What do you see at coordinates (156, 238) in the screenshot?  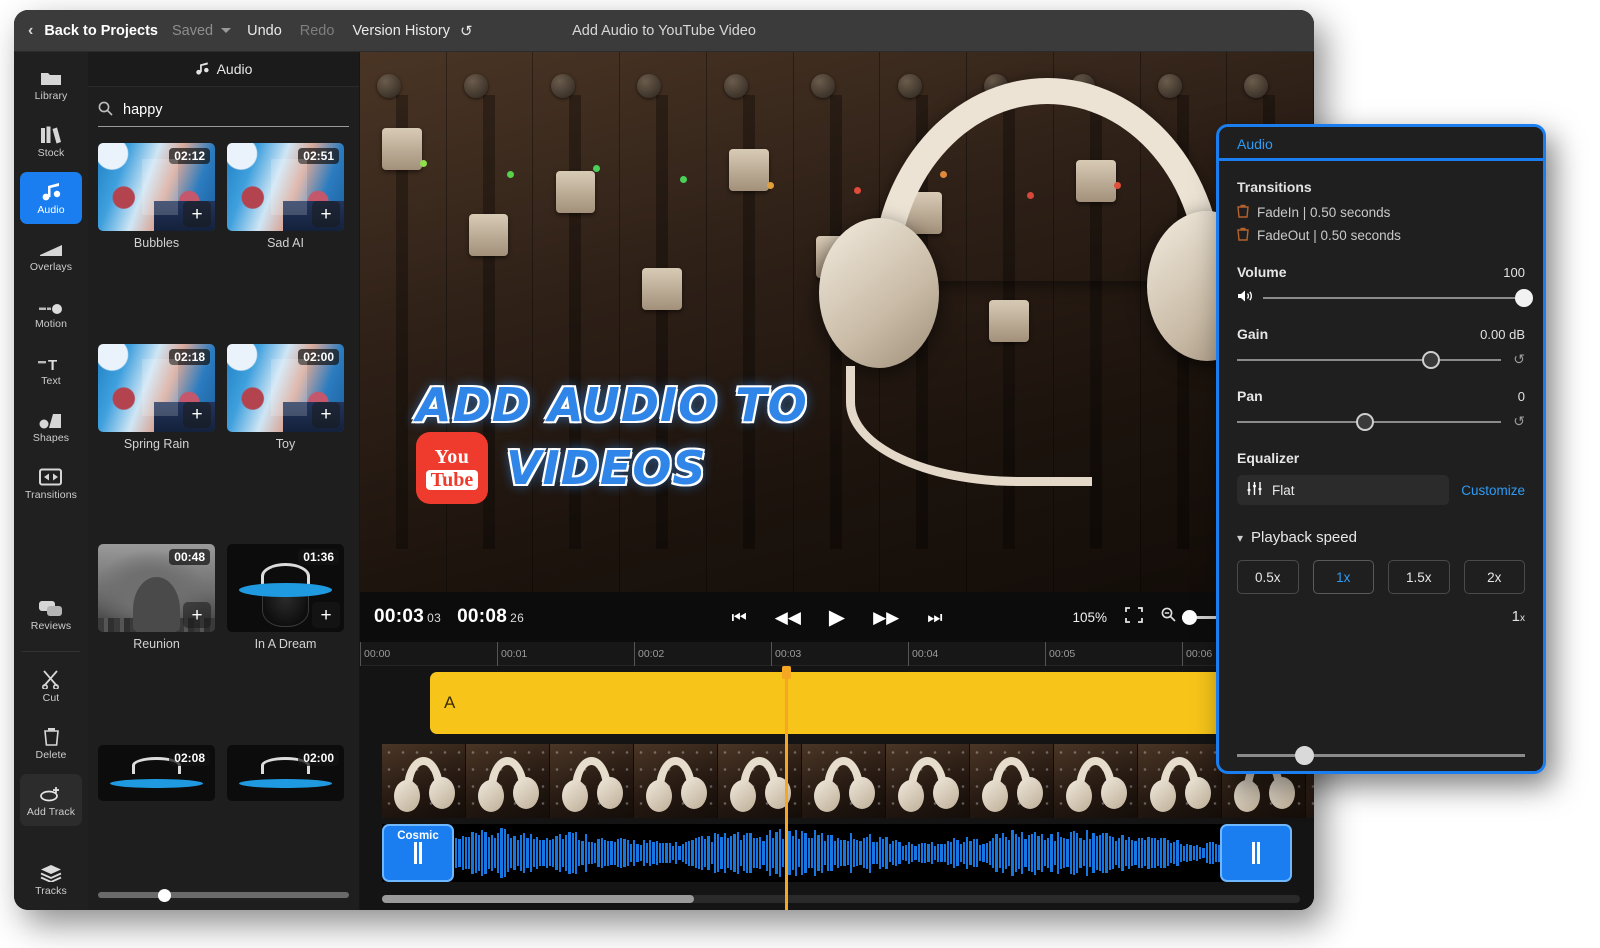 I see `audio-card: 02:12 + Bubbles` at bounding box center [156, 238].